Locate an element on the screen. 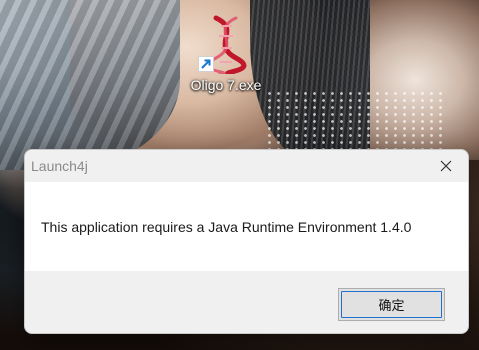 The image size is (479, 350). ok-button-label: 确定 is located at coordinates (391, 306).